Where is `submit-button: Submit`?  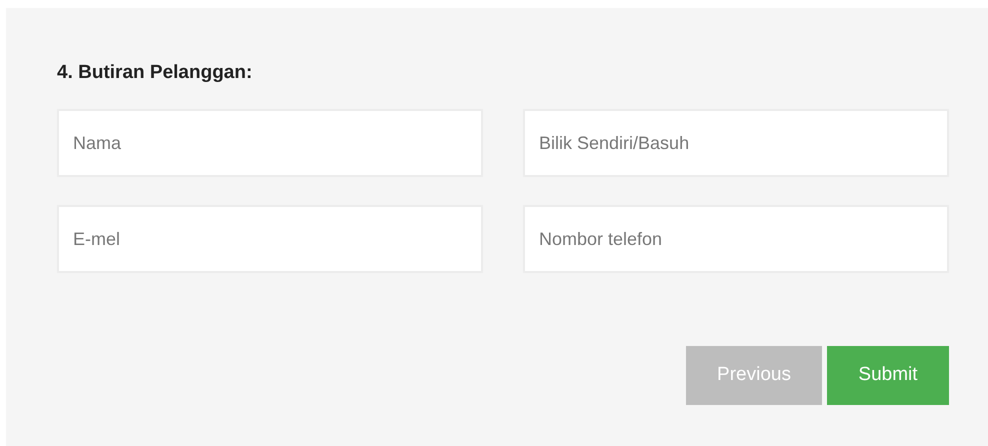
submit-button: Submit is located at coordinates (888, 375).